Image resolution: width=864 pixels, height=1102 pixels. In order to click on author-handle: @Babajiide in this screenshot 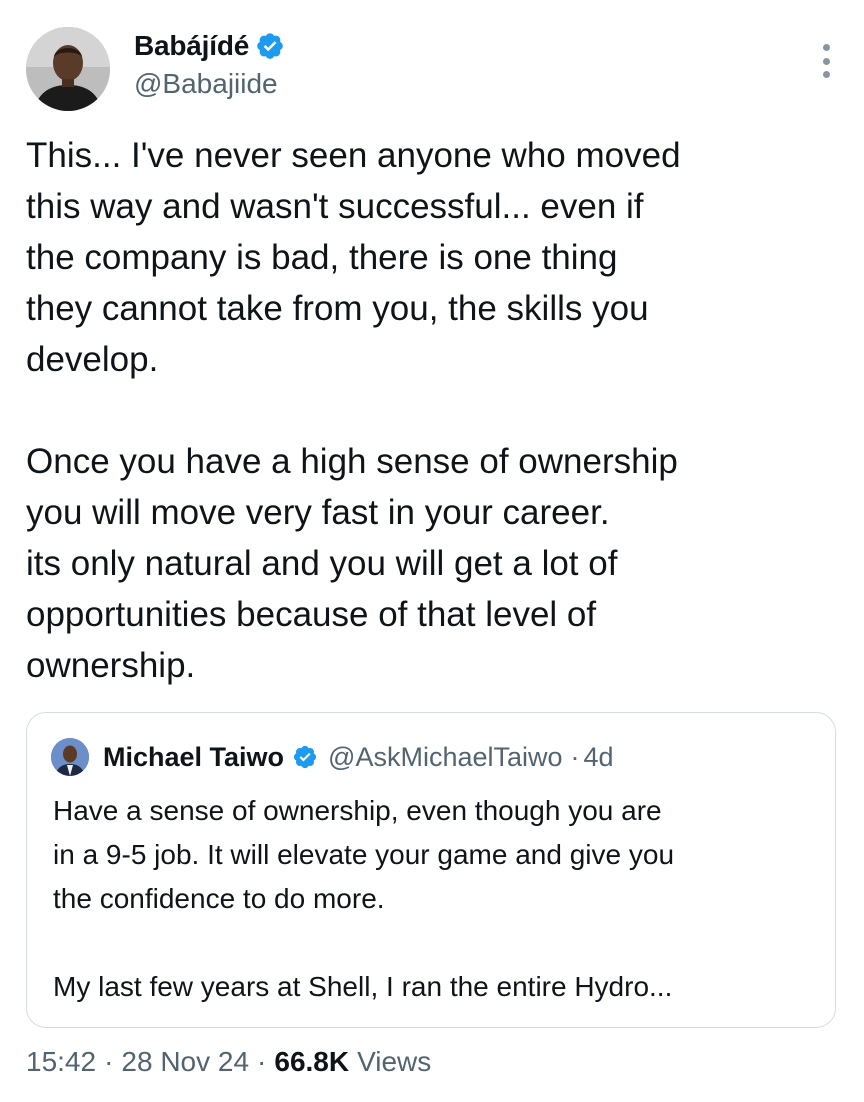, I will do `click(209, 84)`.